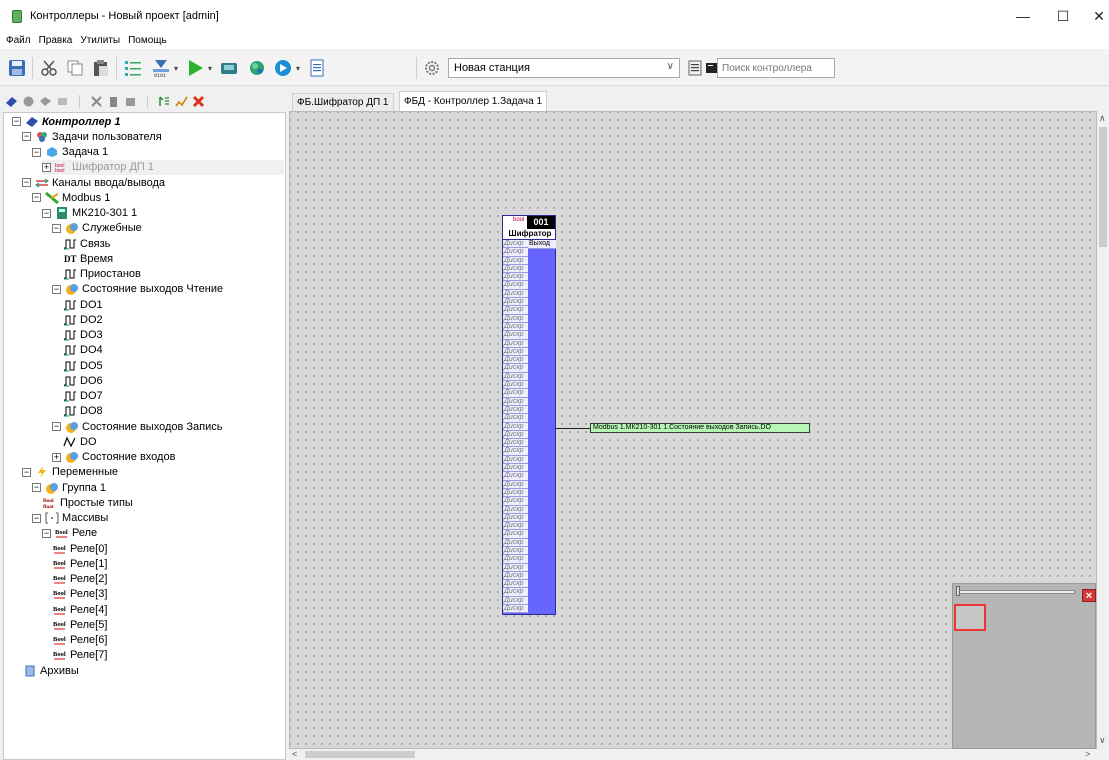 Image resolution: width=1109 pixels, height=760 pixels. I want to click on scroll-left-icon: <, so click(294, 754).